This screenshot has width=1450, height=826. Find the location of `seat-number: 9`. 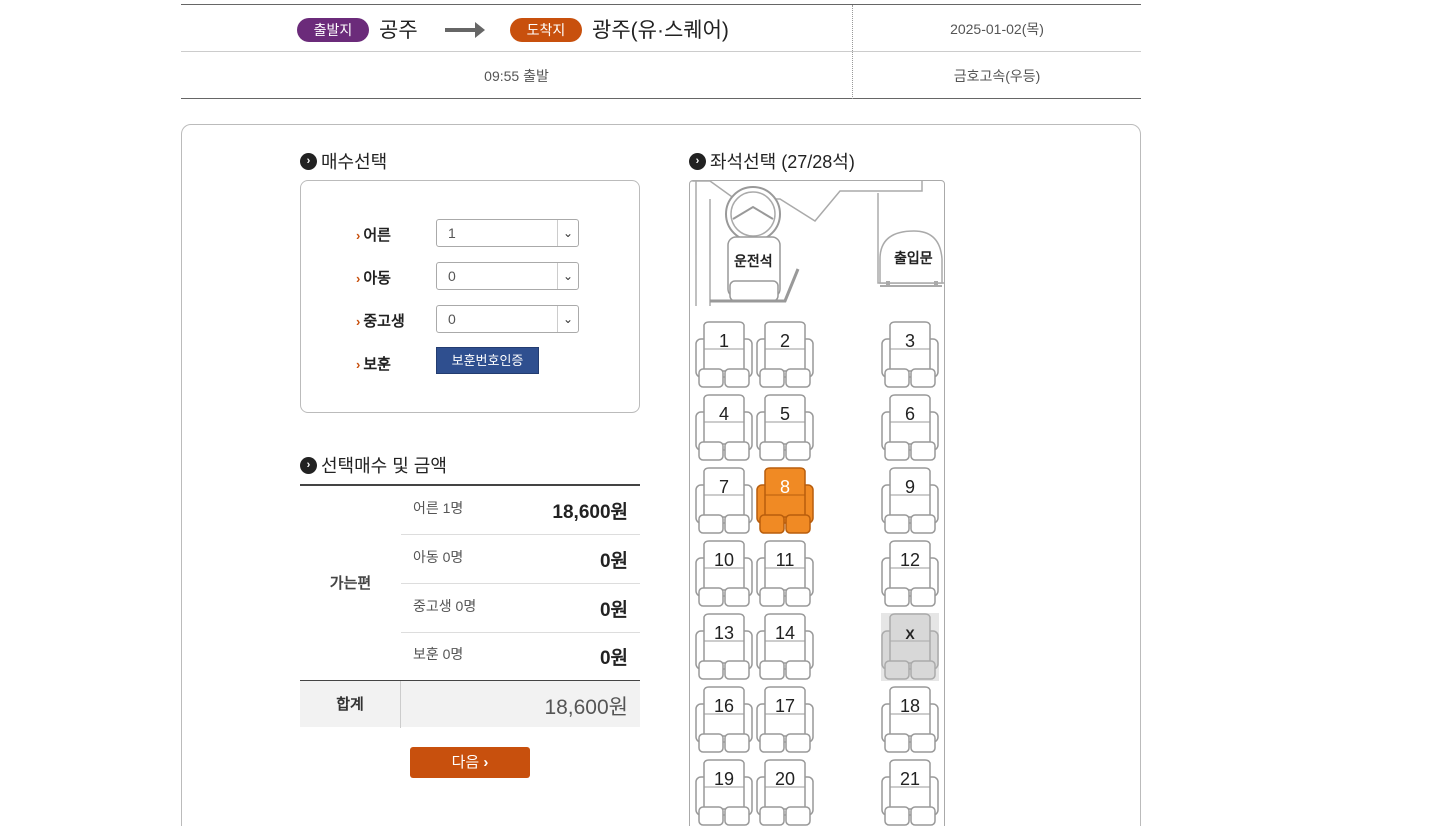

seat-number: 9 is located at coordinates (909, 487).